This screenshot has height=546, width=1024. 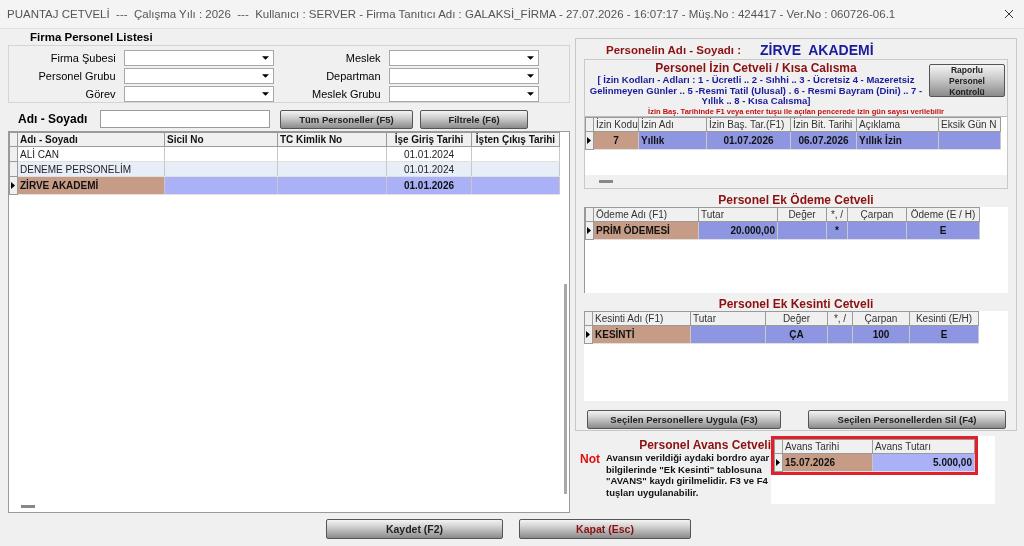 What do you see at coordinates (221, 139) in the screenshot?
I see `column-header: Sicil No` at bounding box center [221, 139].